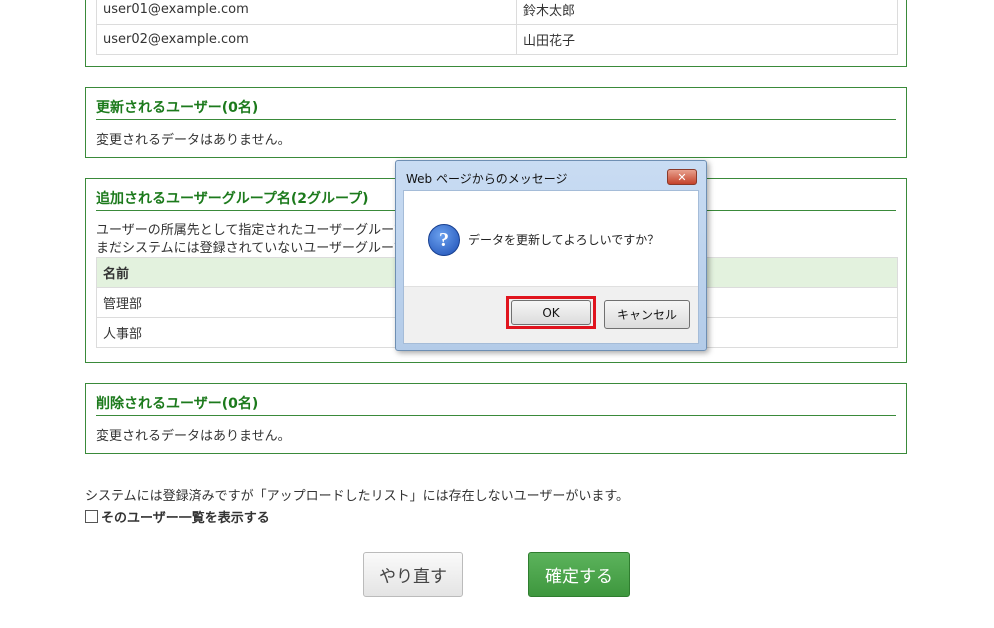 The width and height of the screenshot is (994, 628). Describe the element at coordinates (551, 267) in the screenshot. I see `dialog-body: ? データを更新してよろしいですか？ OK キャンセル` at that location.